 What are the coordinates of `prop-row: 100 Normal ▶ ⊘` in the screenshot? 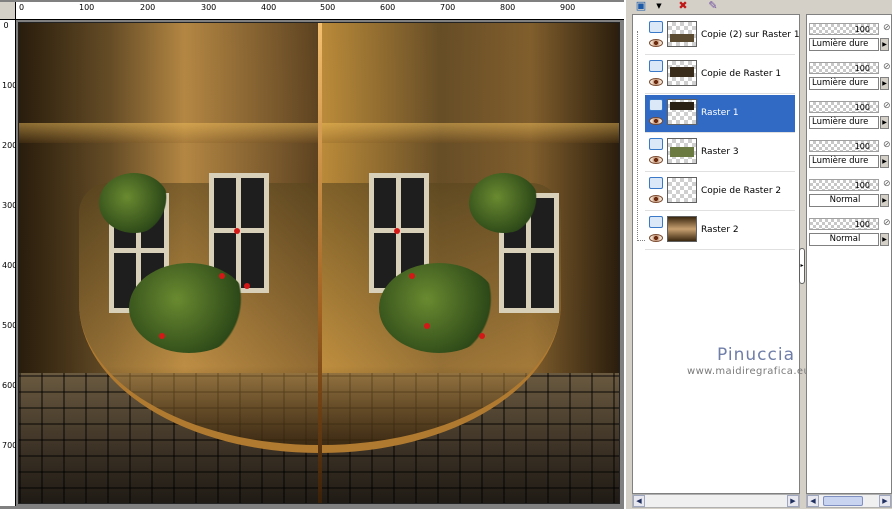 It's located at (850, 196).